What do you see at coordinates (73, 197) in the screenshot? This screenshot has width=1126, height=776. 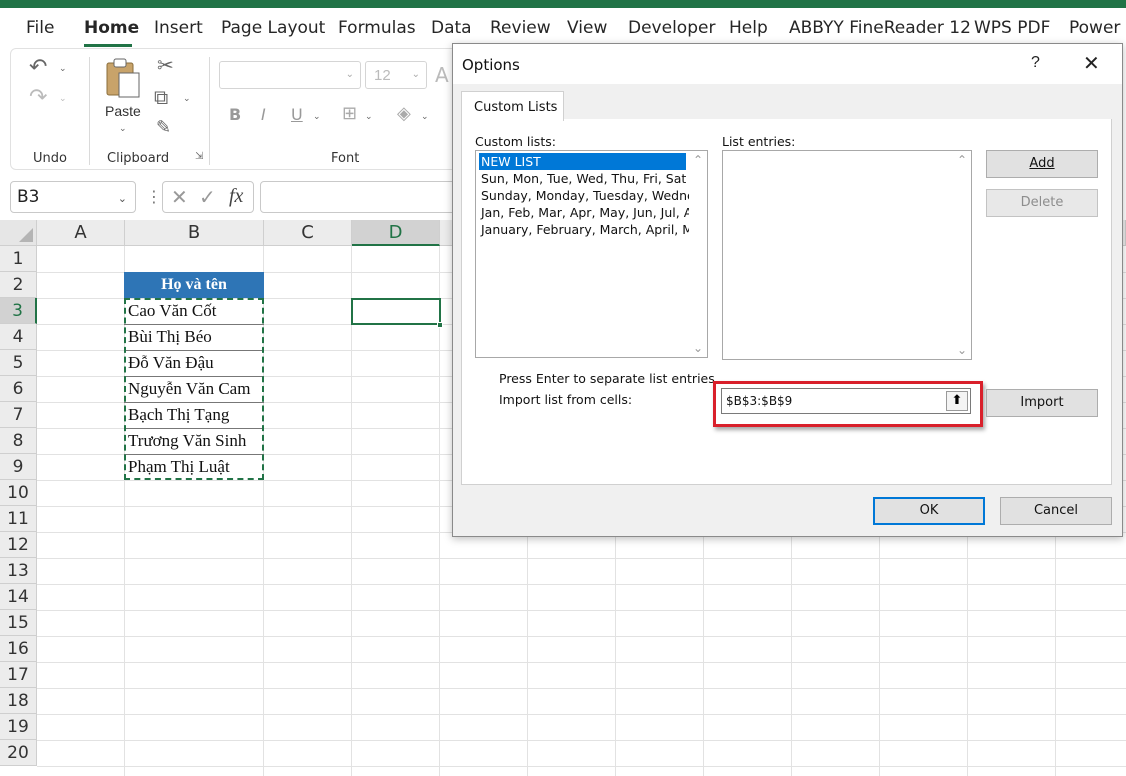 I see `name-box: B3 ⌄` at bounding box center [73, 197].